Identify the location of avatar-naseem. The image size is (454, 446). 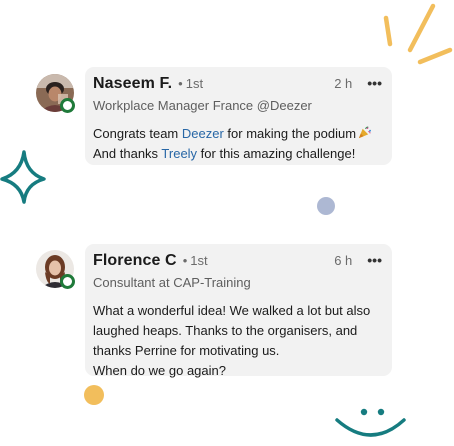
(55, 93).